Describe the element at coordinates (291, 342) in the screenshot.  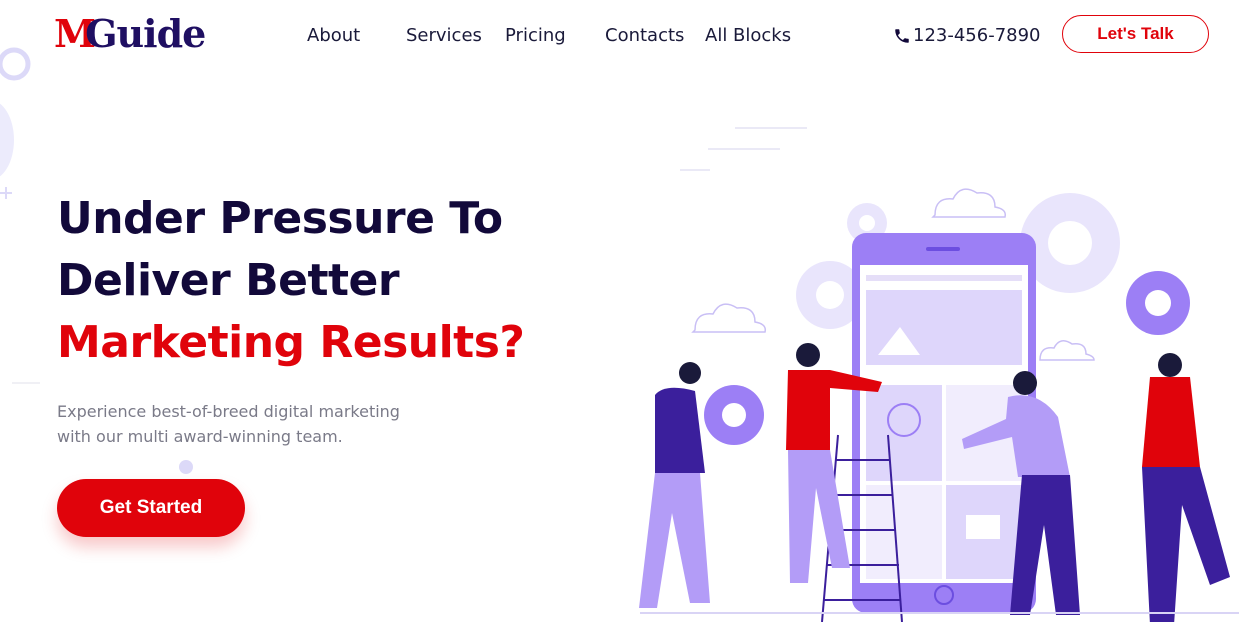
I see `hero-title-line-3: Marketing Results?` at that location.